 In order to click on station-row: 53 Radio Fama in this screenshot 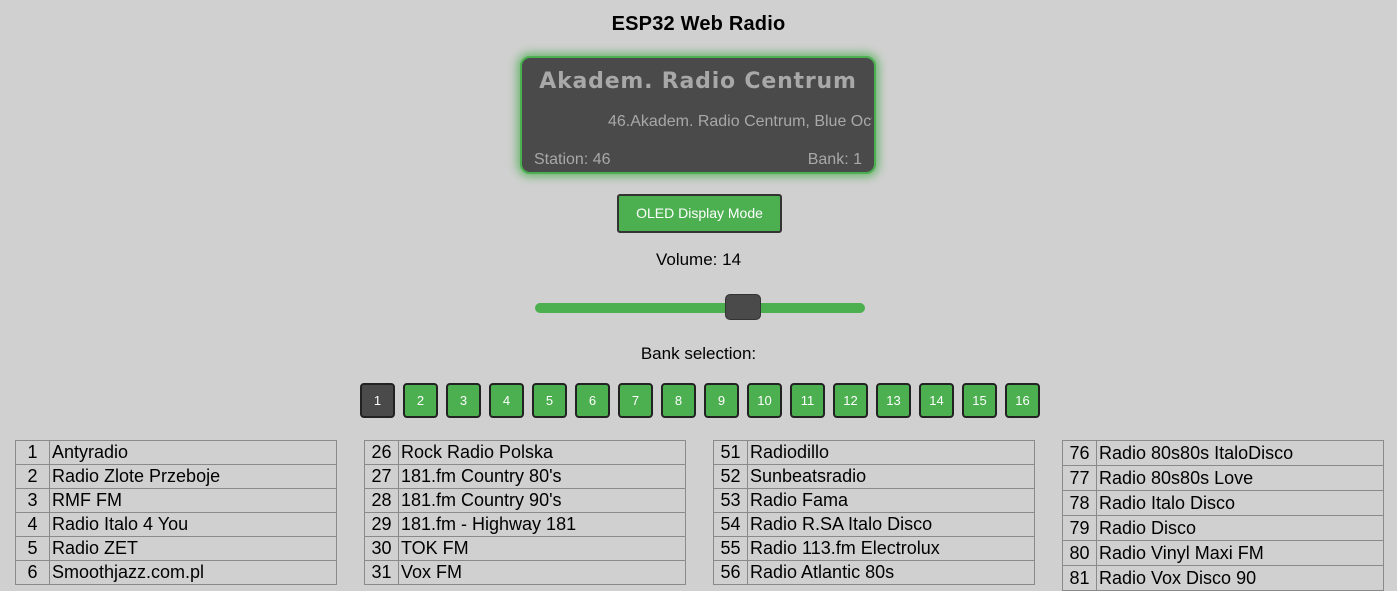, I will do `click(874, 500)`.